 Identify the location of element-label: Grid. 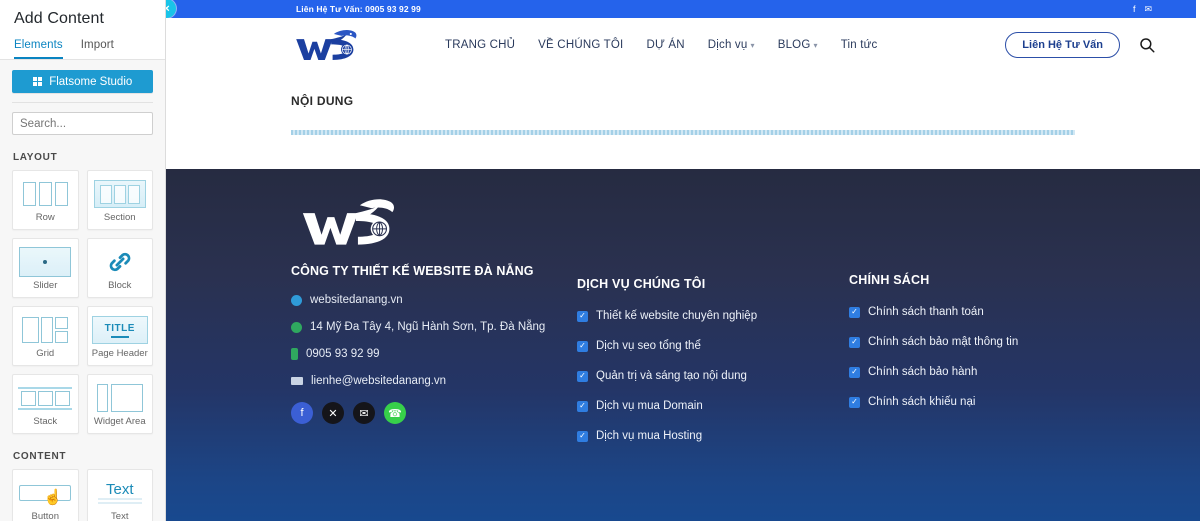
(45, 353).